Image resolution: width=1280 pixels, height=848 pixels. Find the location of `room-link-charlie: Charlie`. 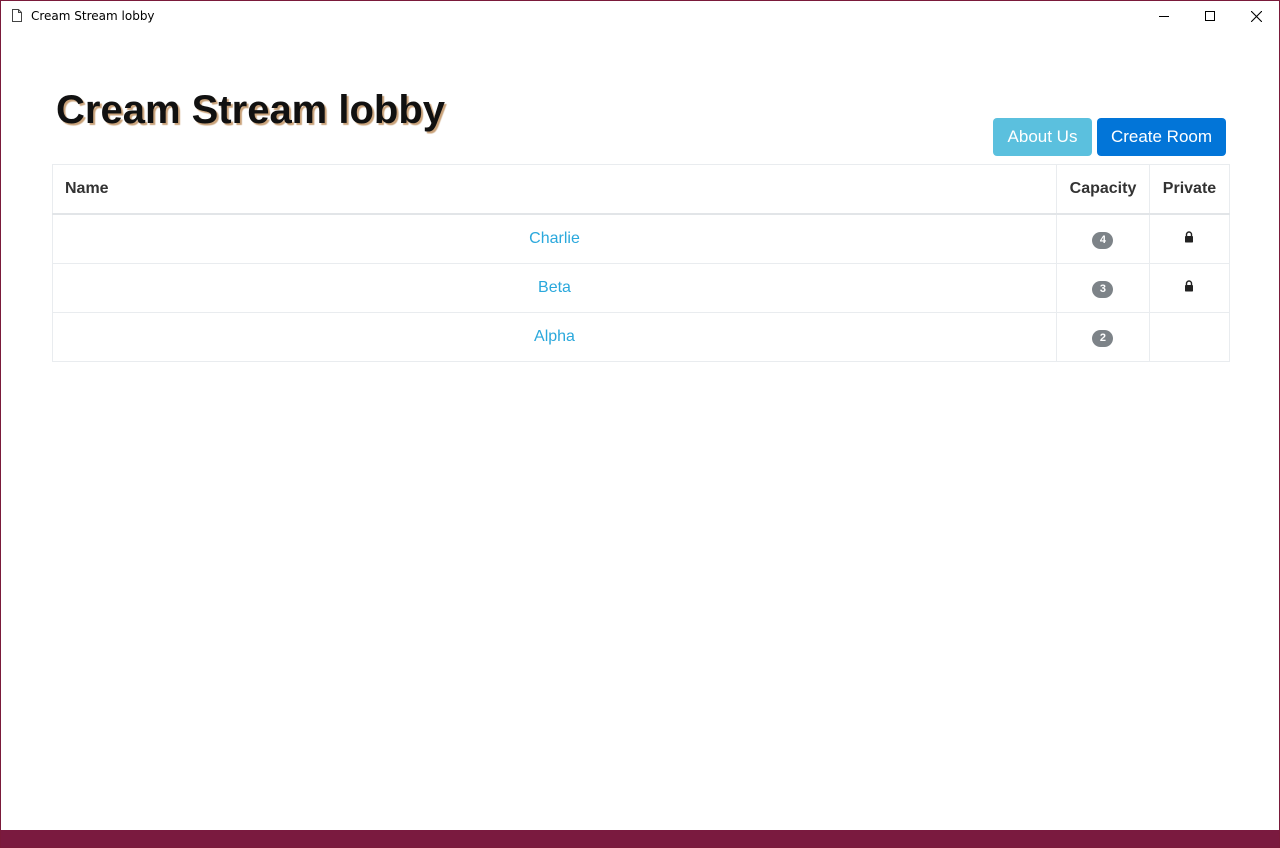

room-link-charlie: Charlie is located at coordinates (554, 238).